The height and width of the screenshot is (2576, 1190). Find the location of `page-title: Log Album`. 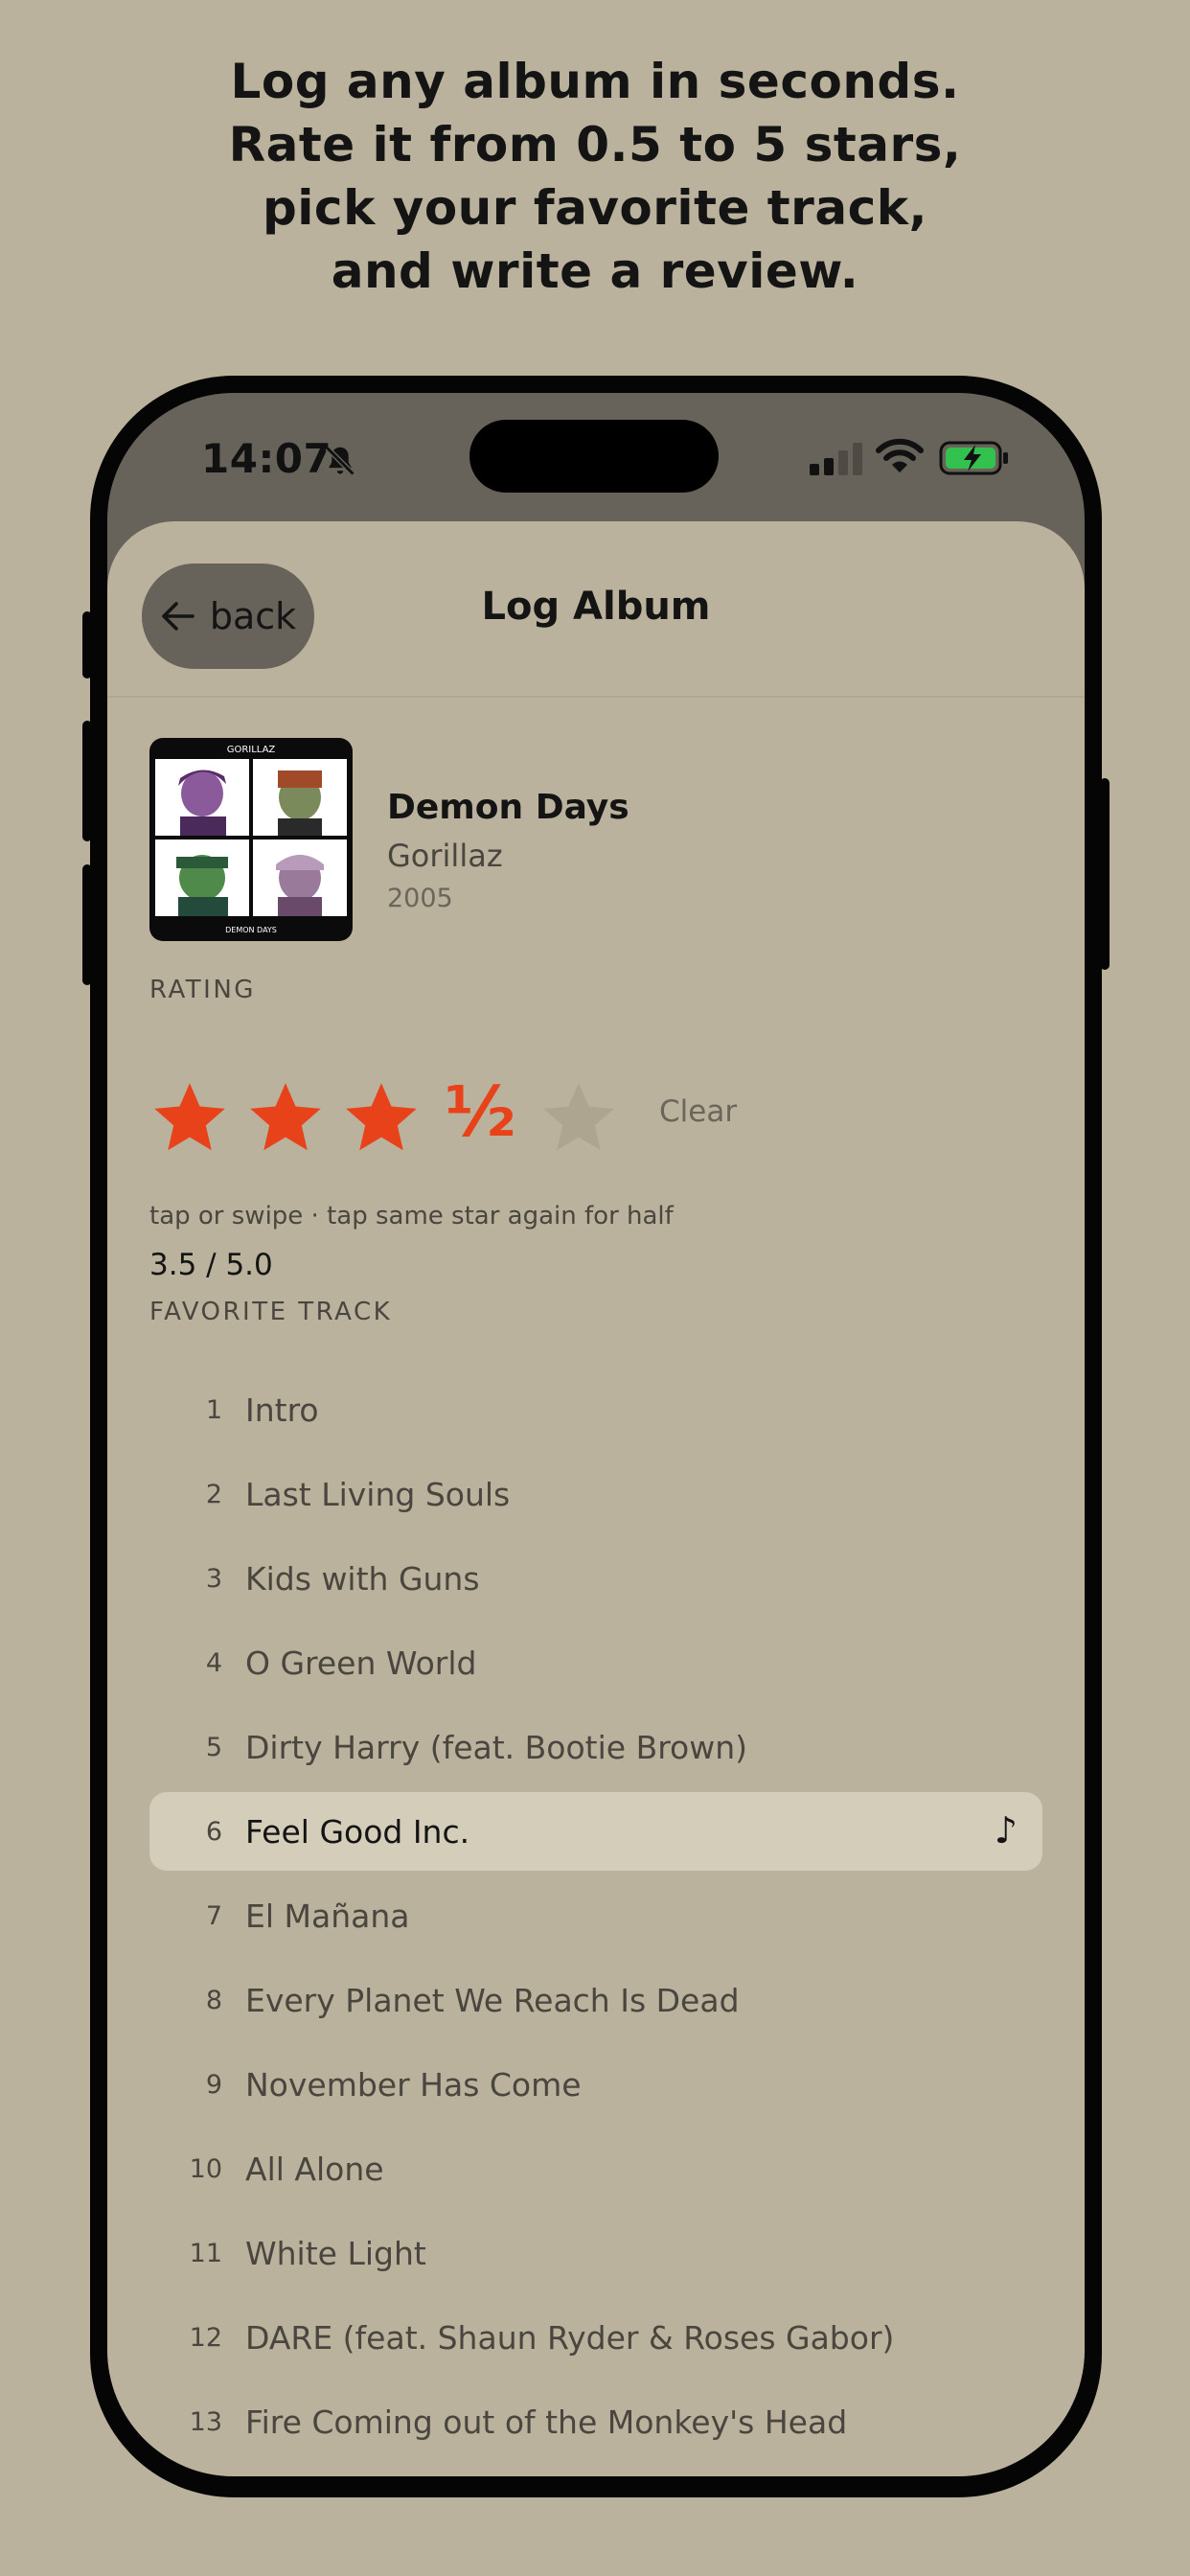

page-title: Log Album is located at coordinates (596, 607).